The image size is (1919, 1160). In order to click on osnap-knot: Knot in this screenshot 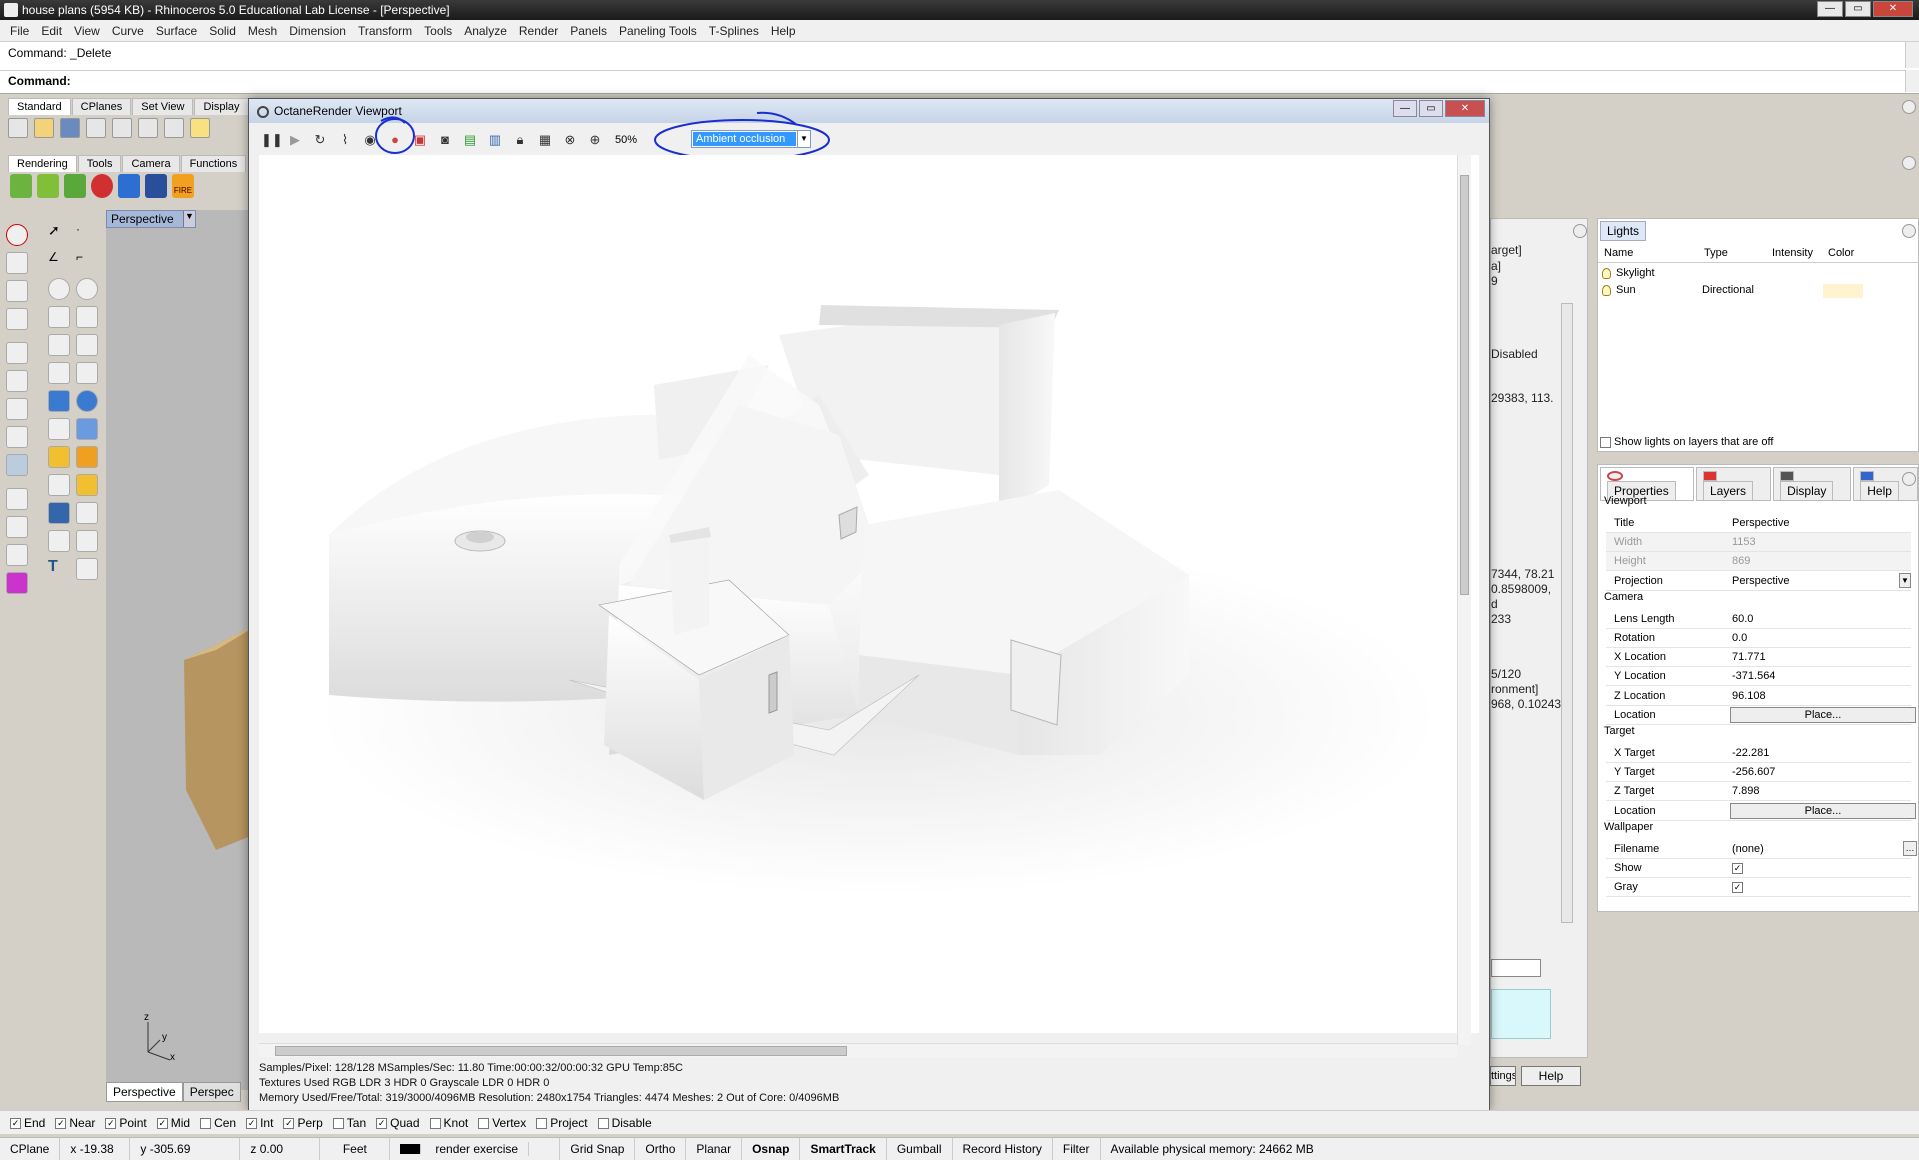, I will do `click(448, 1123)`.